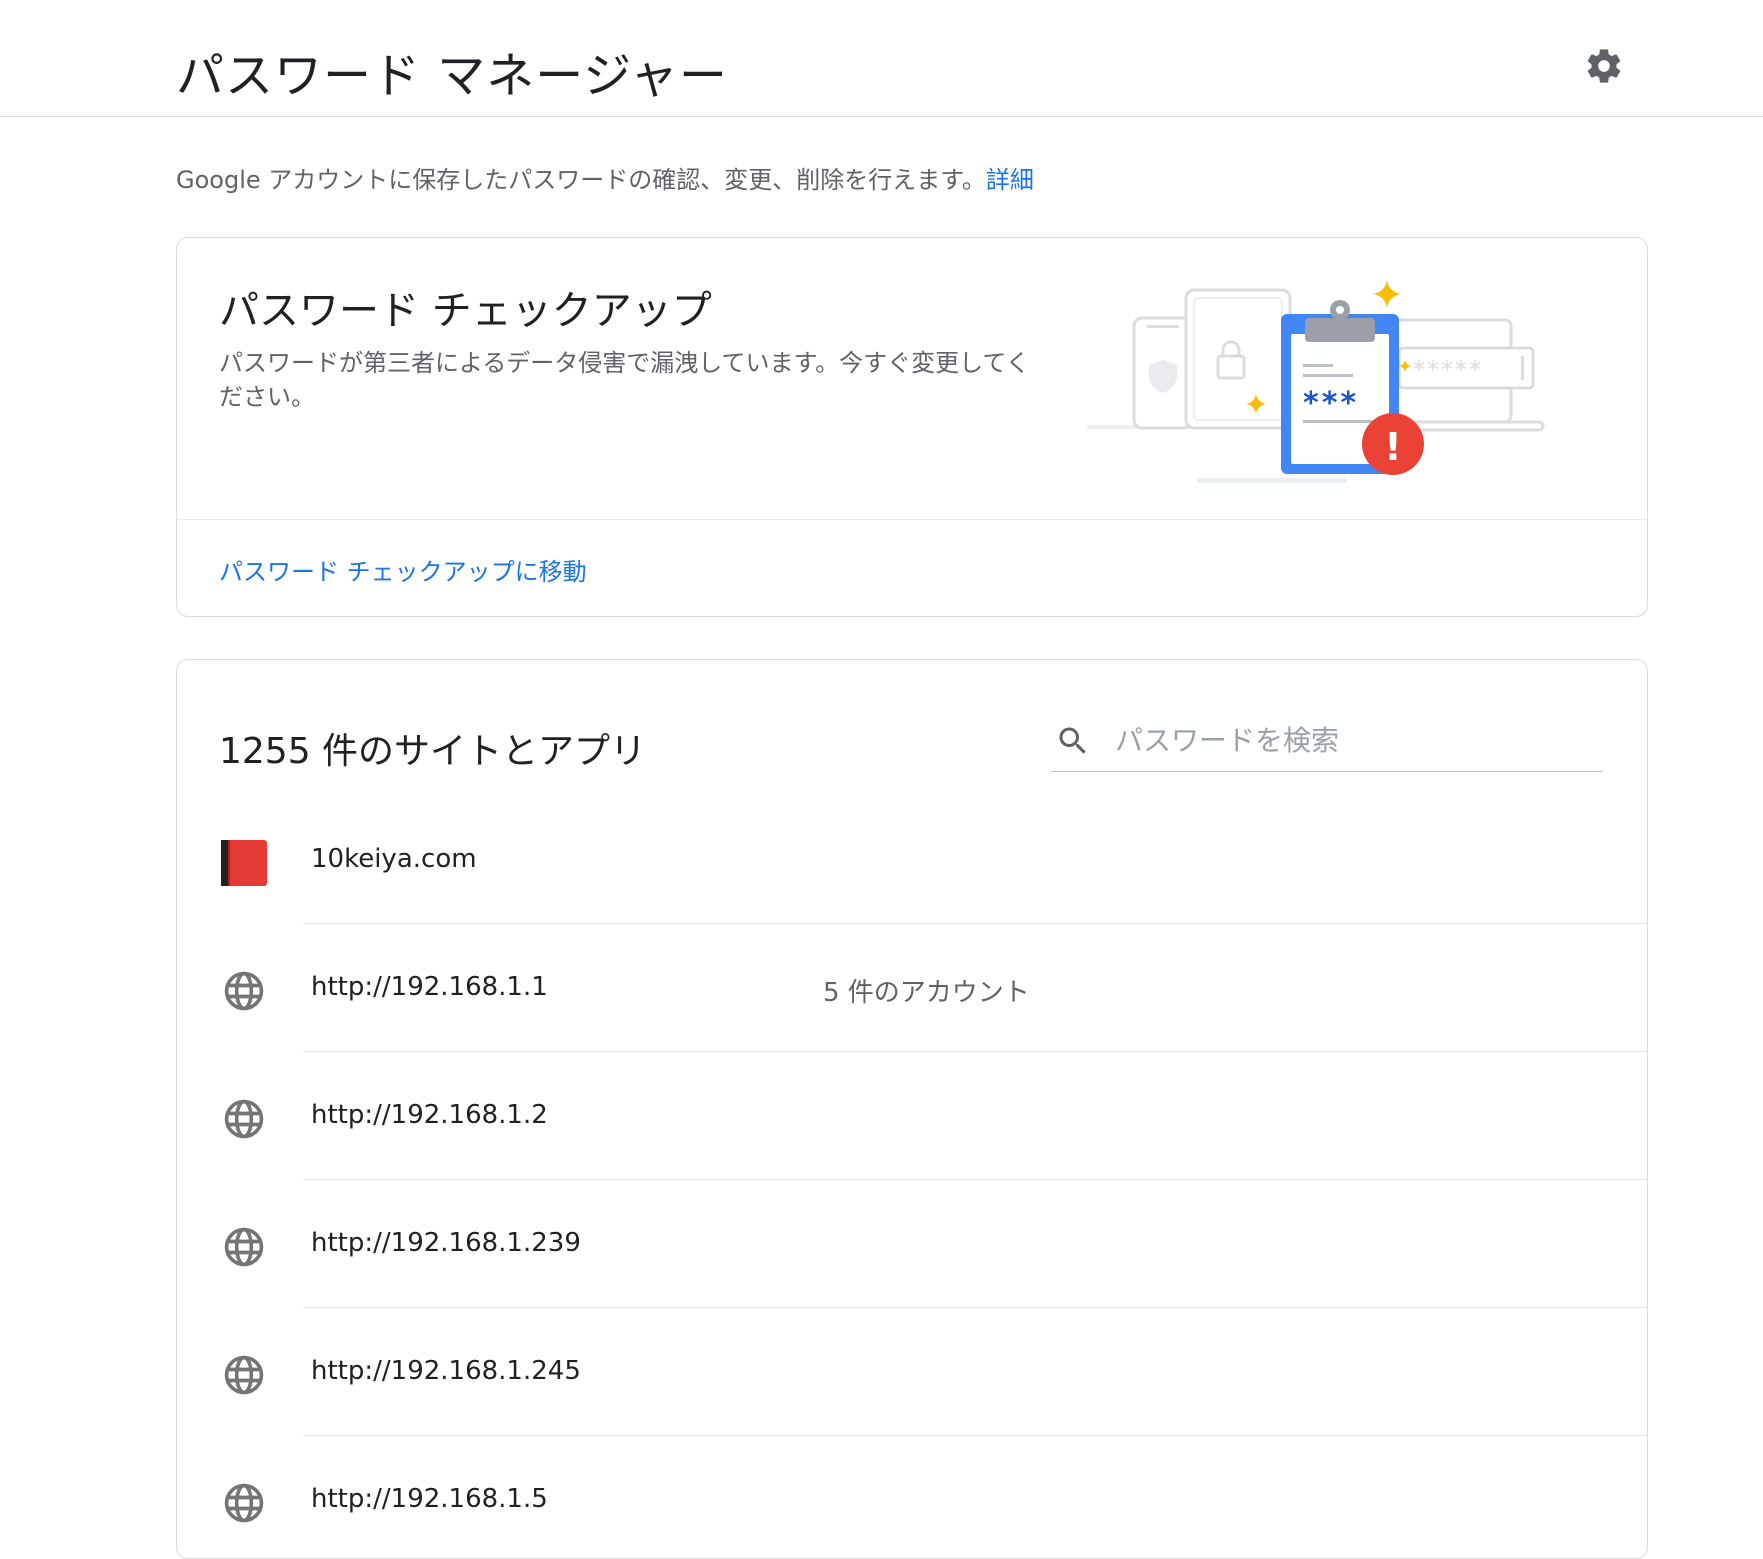  What do you see at coordinates (394, 859) in the screenshot?
I see `site-name: 10keiya.com` at bounding box center [394, 859].